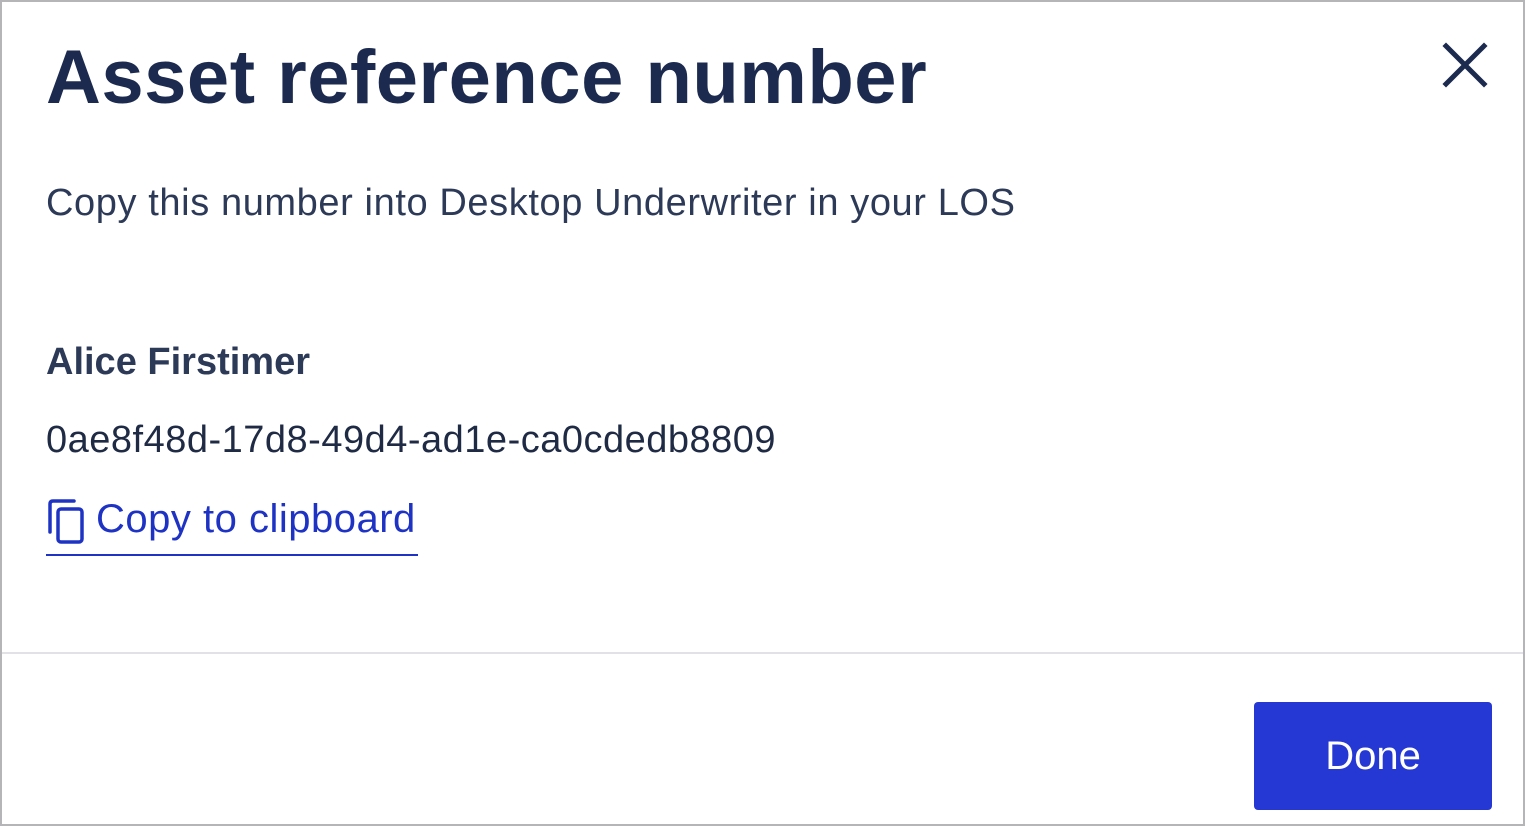 Image resolution: width=1525 pixels, height=826 pixels. Describe the element at coordinates (411, 440) in the screenshot. I see `asset-reference-number: 0ae8f48d-17d8-49d4-ad1e-ca0cdedb8809` at that location.